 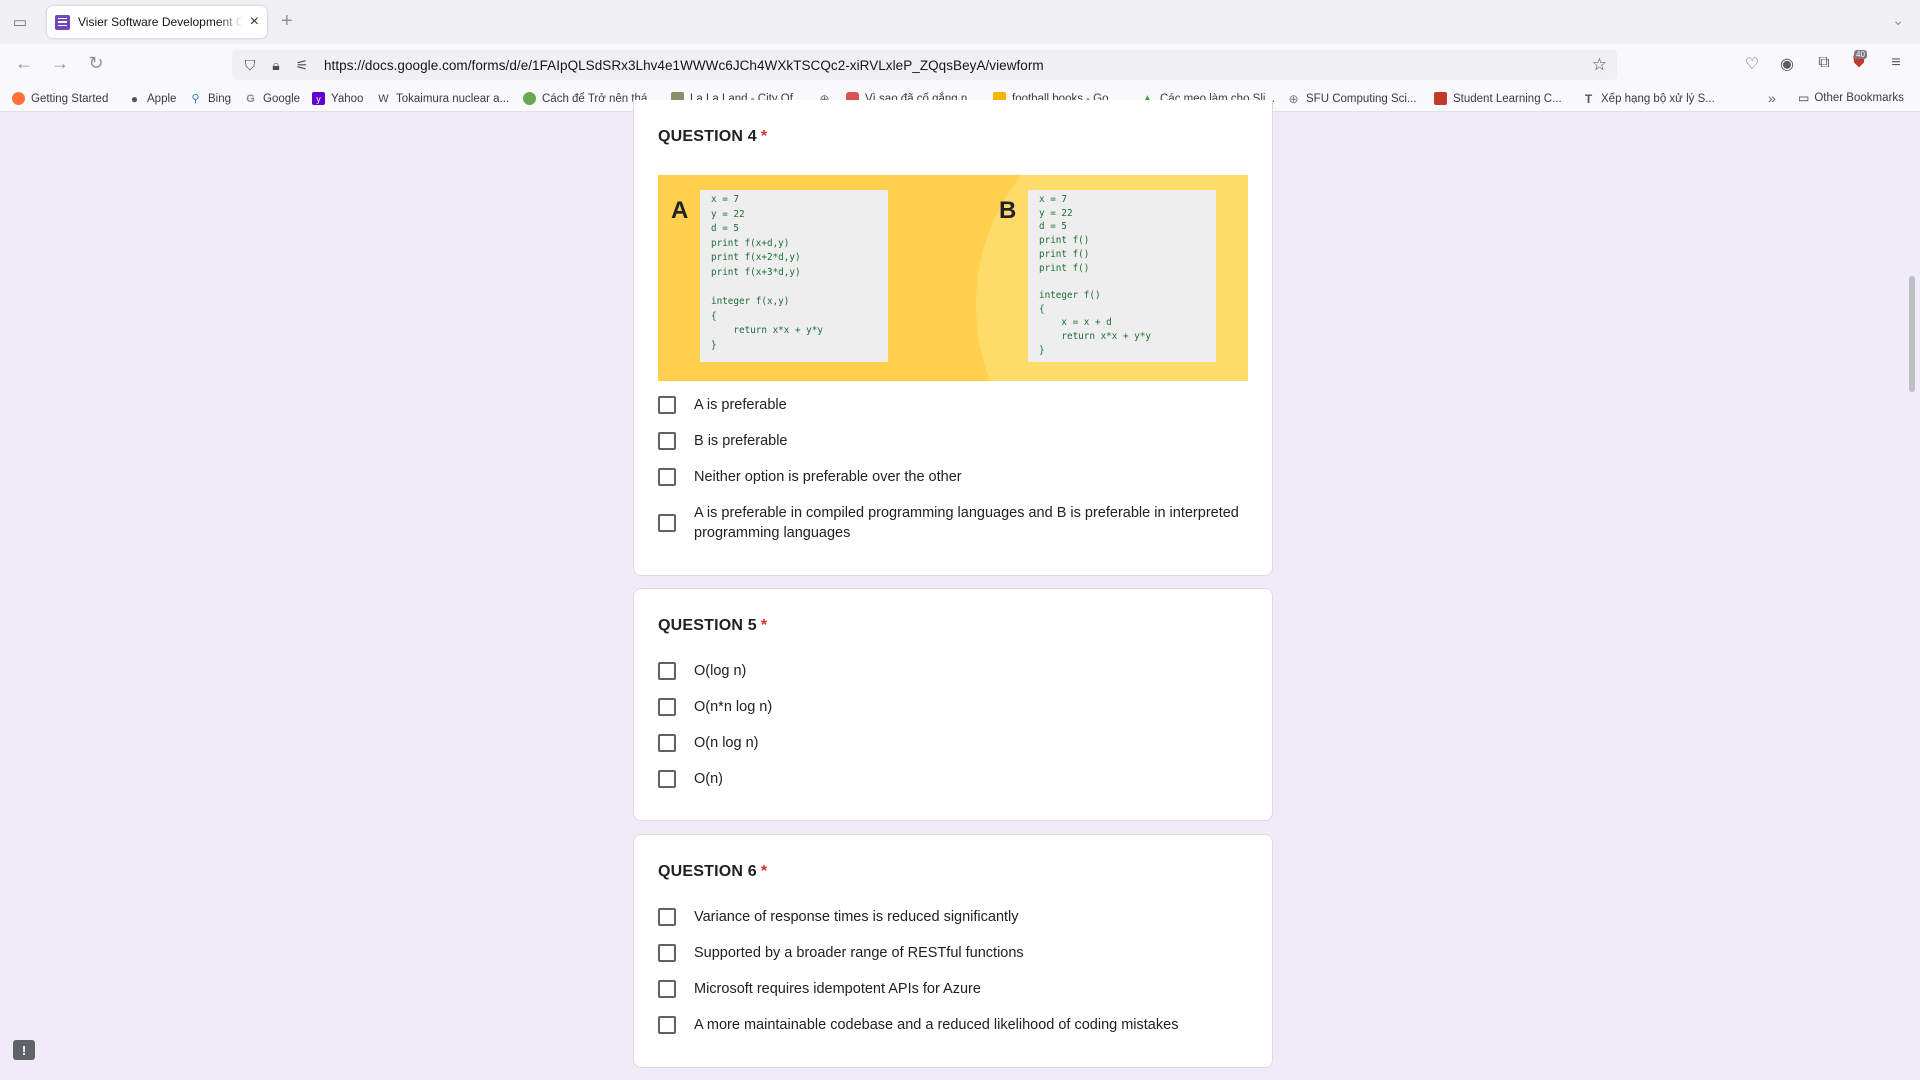 What do you see at coordinates (1898, 20) in the screenshot?
I see `chevron-down-icon: ⌄` at bounding box center [1898, 20].